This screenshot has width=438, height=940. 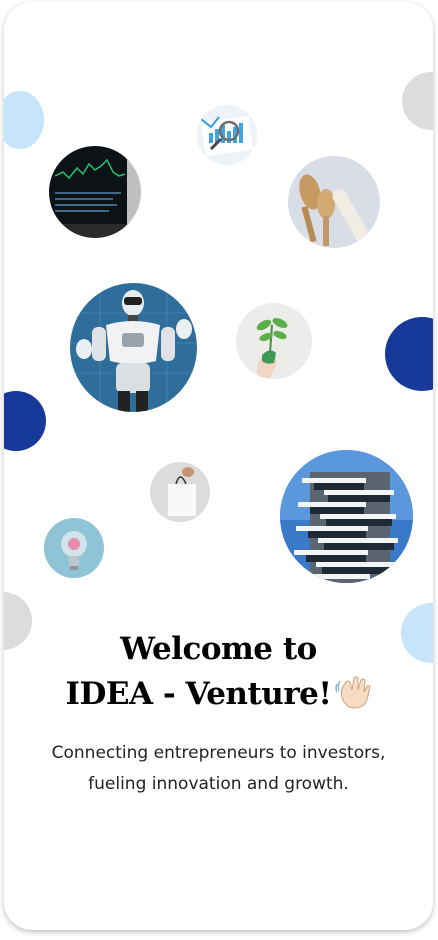 What do you see at coordinates (198, 694) in the screenshot?
I see `welcome-heading-line2: IDEA - Venture!` at bounding box center [198, 694].